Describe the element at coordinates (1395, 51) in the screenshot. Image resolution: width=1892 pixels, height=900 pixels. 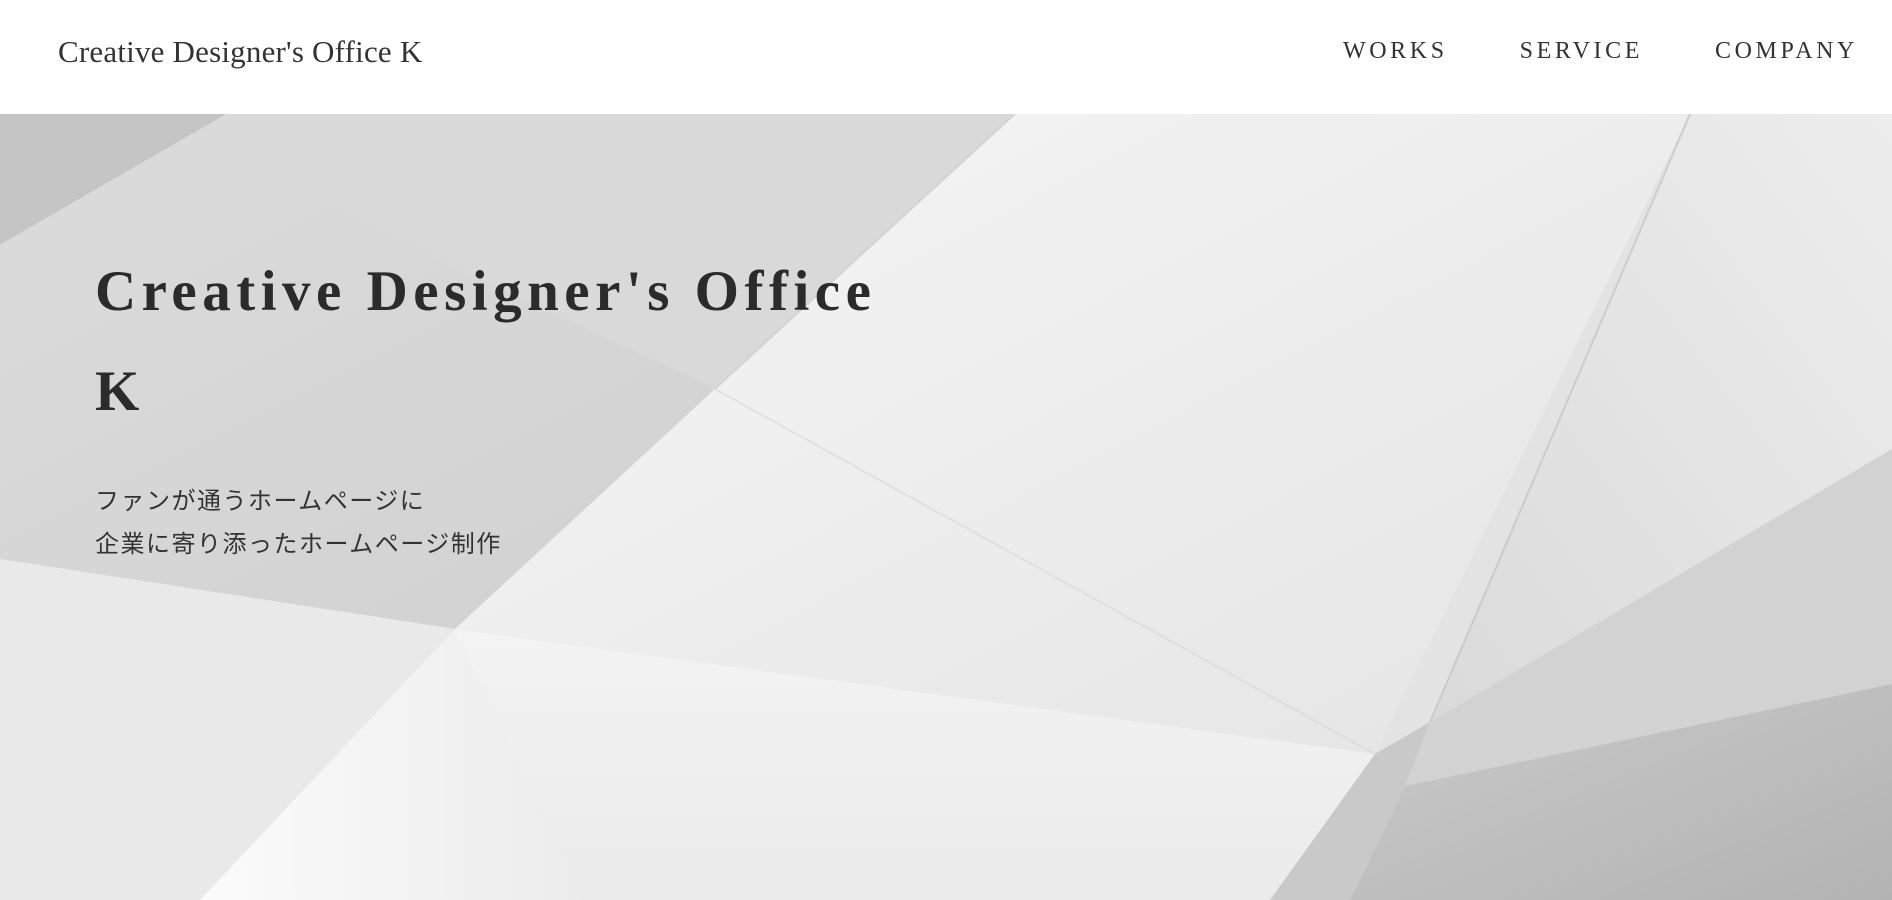
I see `nav-item-works: WORKS` at that location.